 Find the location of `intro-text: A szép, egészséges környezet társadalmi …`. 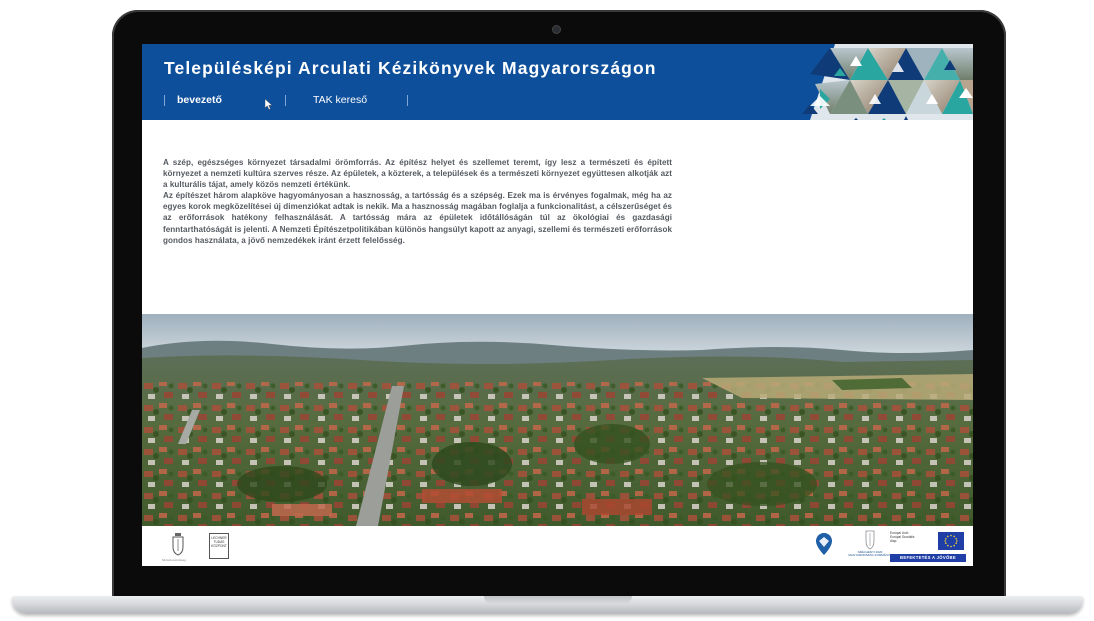

intro-text: A szép, egészséges környezet társadalmi … is located at coordinates (417, 201).